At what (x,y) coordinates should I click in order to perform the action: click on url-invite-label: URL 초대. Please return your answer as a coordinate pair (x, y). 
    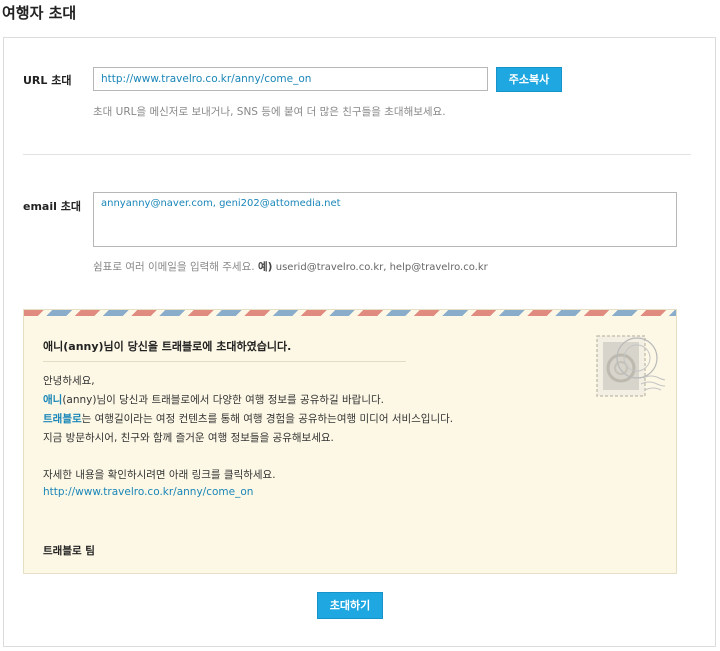
    Looking at the image, I should click on (47, 80).